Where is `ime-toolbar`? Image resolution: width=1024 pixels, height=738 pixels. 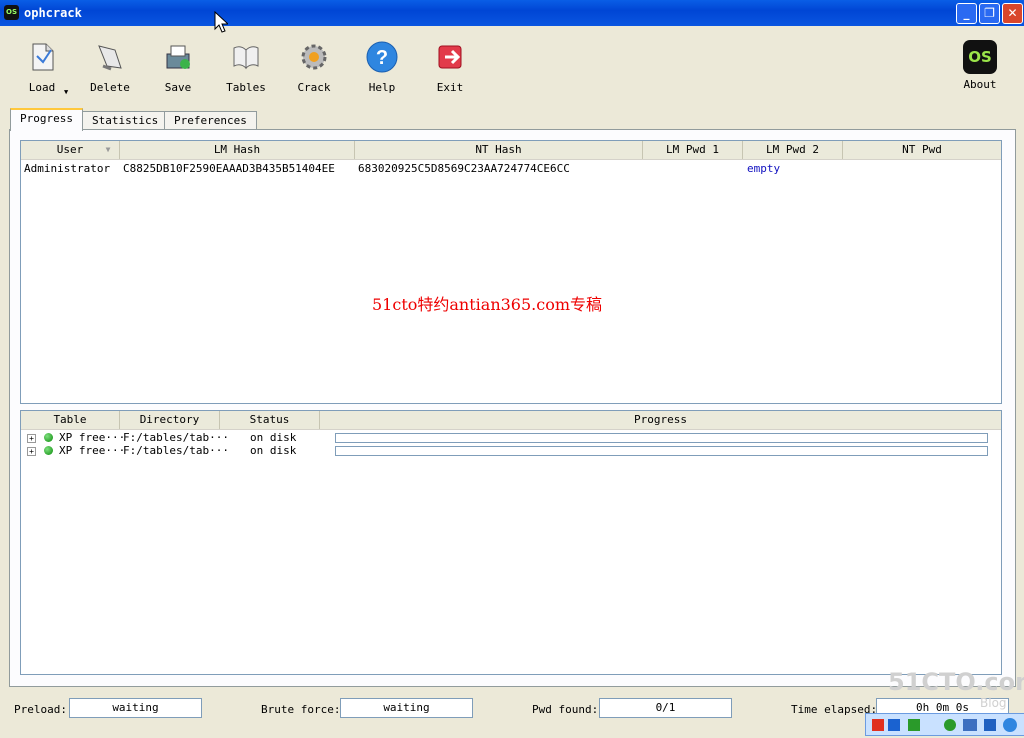 ime-toolbar is located at coordinates (944, 724).